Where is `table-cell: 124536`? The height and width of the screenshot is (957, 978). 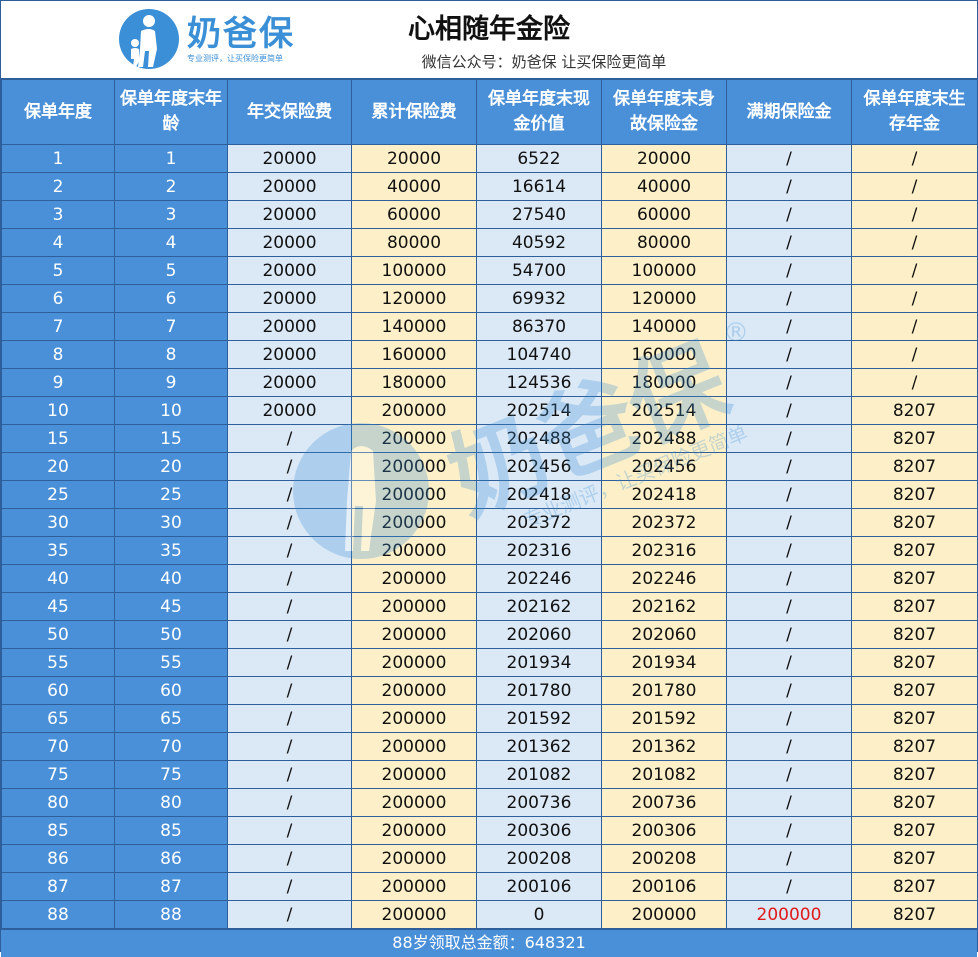 table-cell: 124536 is located at coordinates (539, 382).